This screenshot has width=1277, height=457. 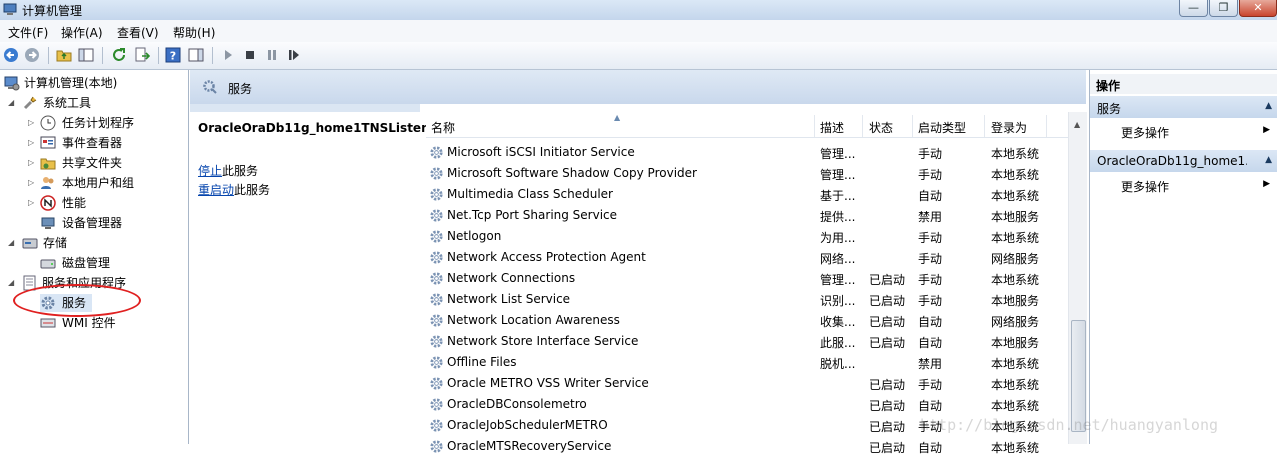 What do you see at coordinates (1015, 259) in the screenshot?
I see `service-logon: 网络服务` at bounding box center [1015, 259].